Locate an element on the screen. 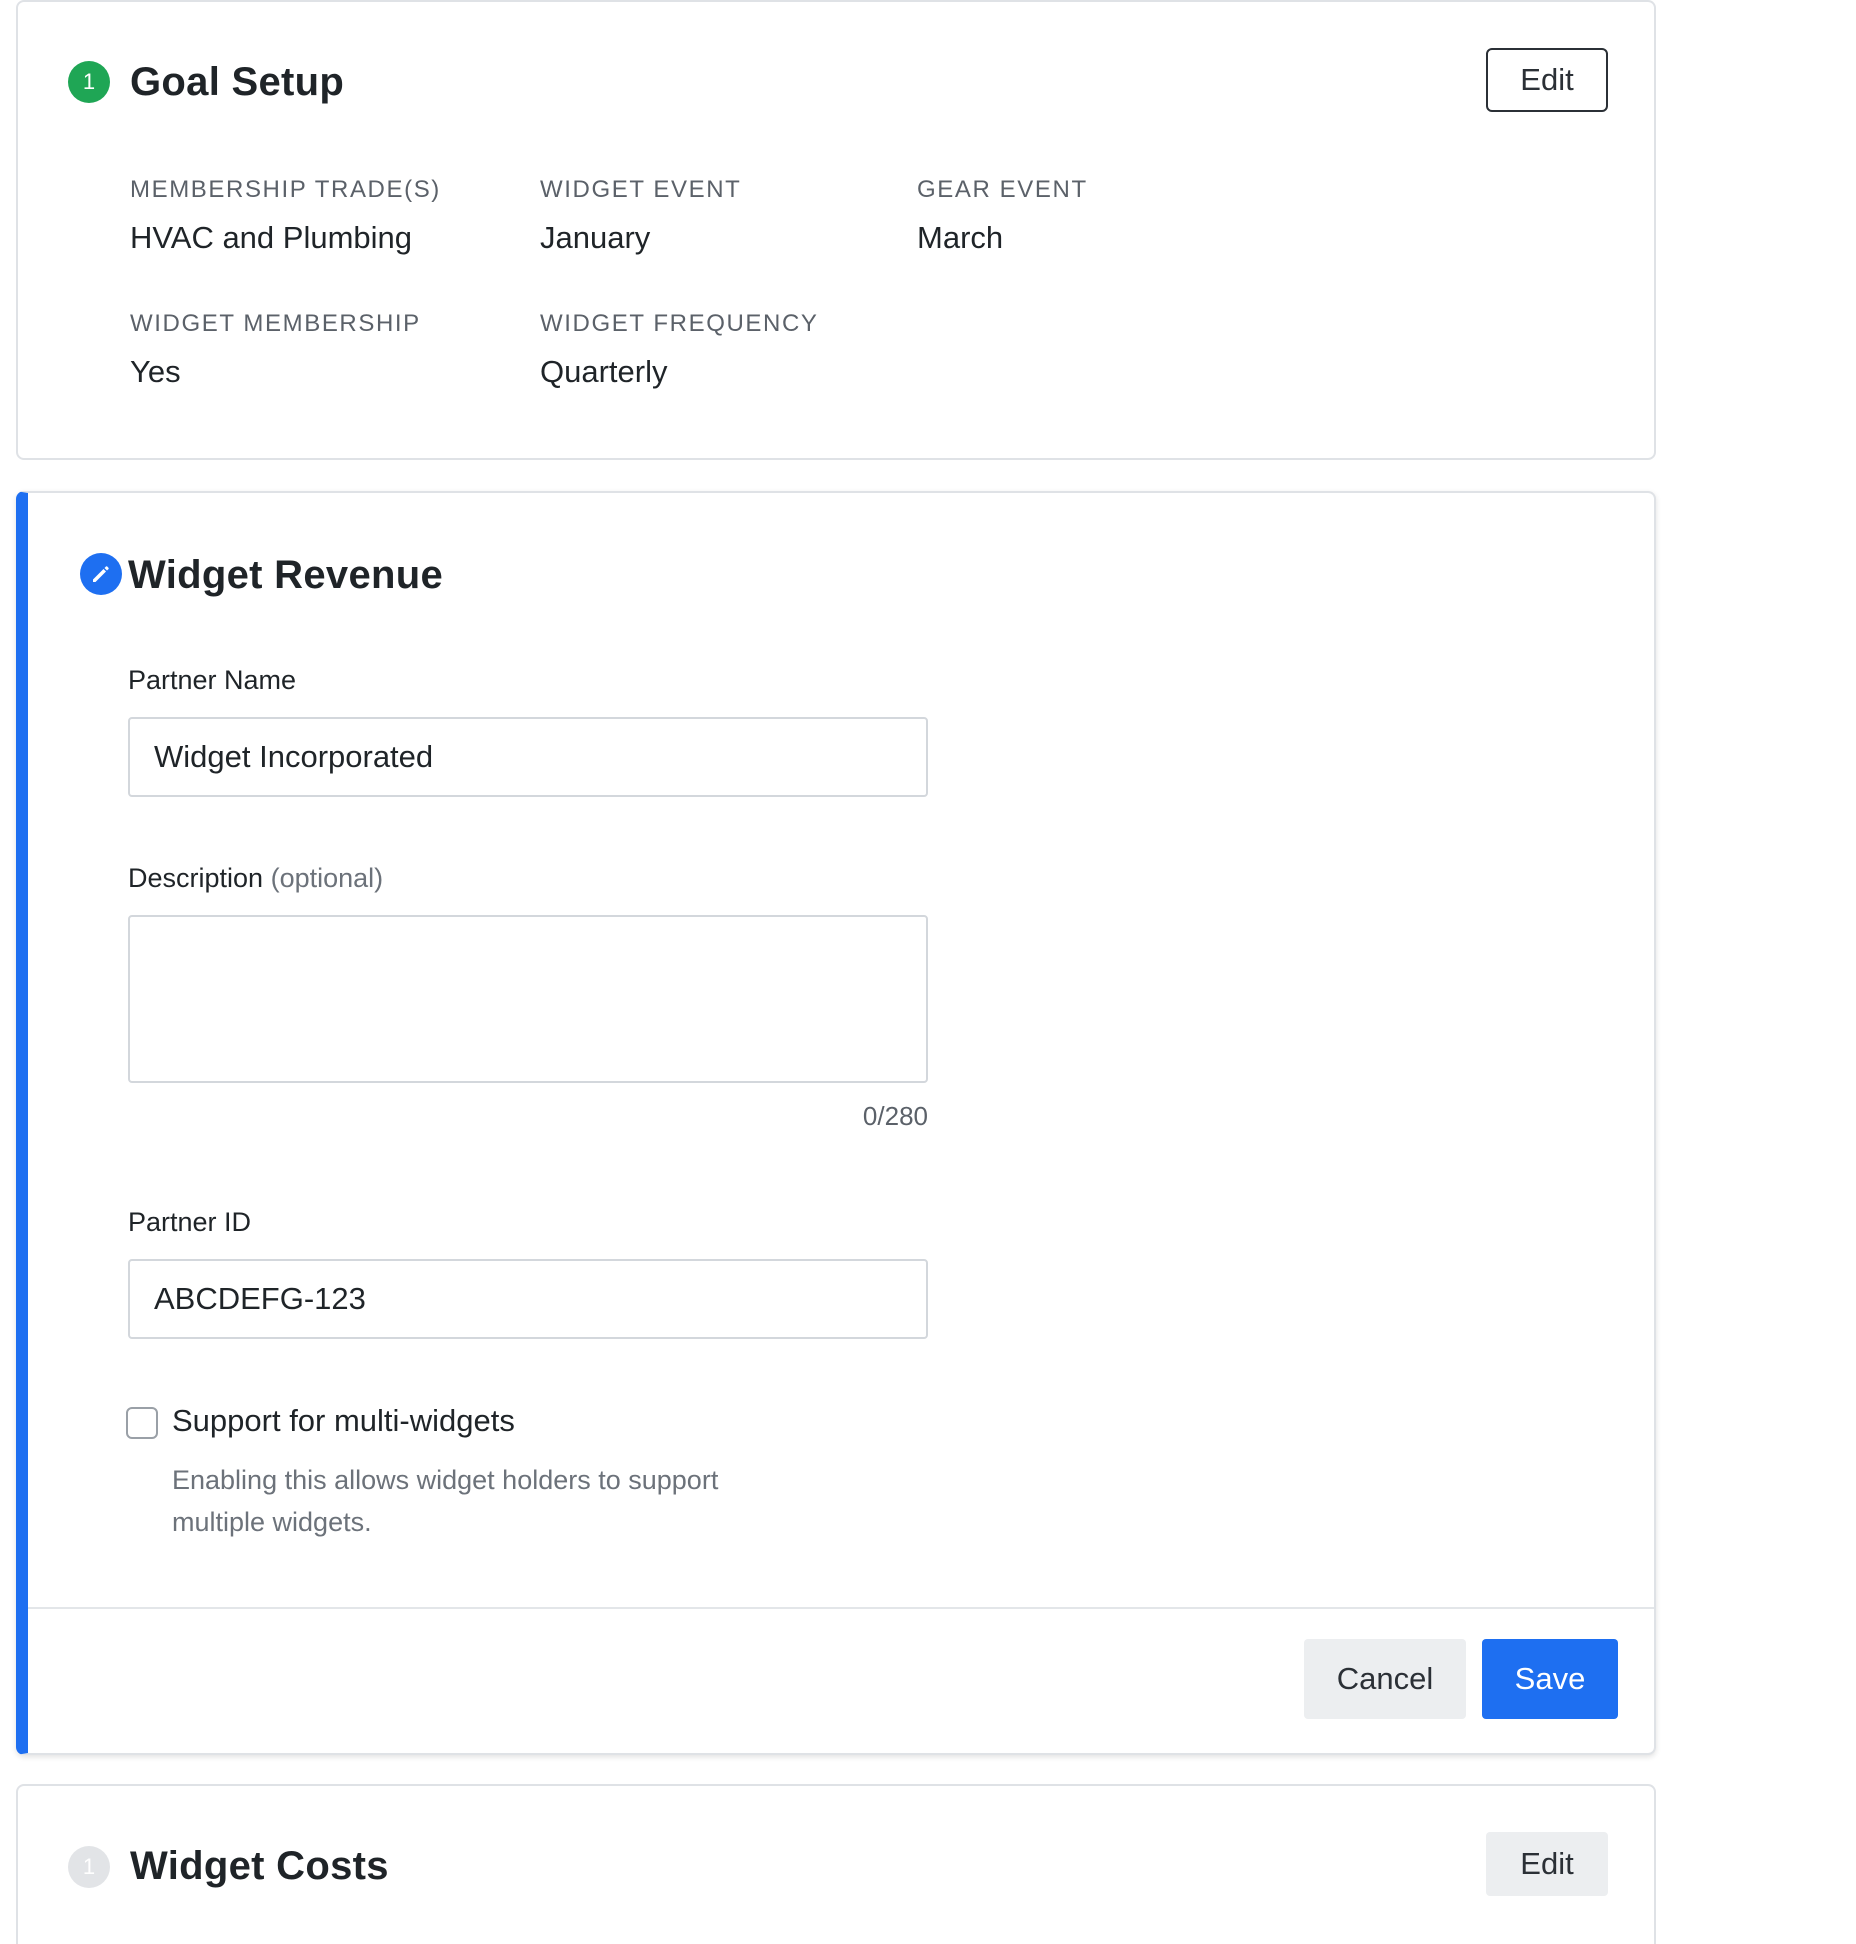 This screenshot has width=1856, height=1944. goal-setup-edit-button: Edit is located at coordinates (1547, 80).